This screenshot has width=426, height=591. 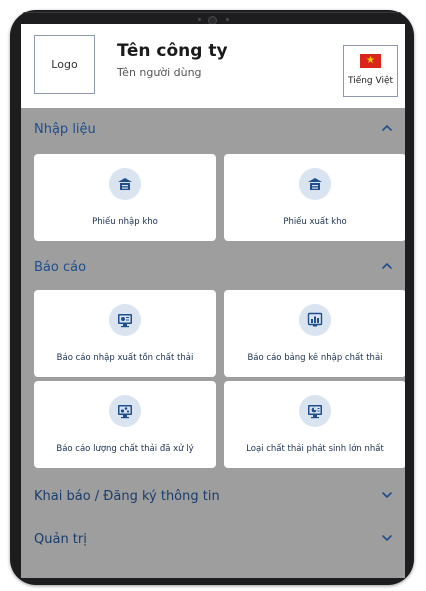 What do you see at coordinates (125, 184) in the screenshot?
I see `warehouse-import-icon` at bounding box center [125, 184].